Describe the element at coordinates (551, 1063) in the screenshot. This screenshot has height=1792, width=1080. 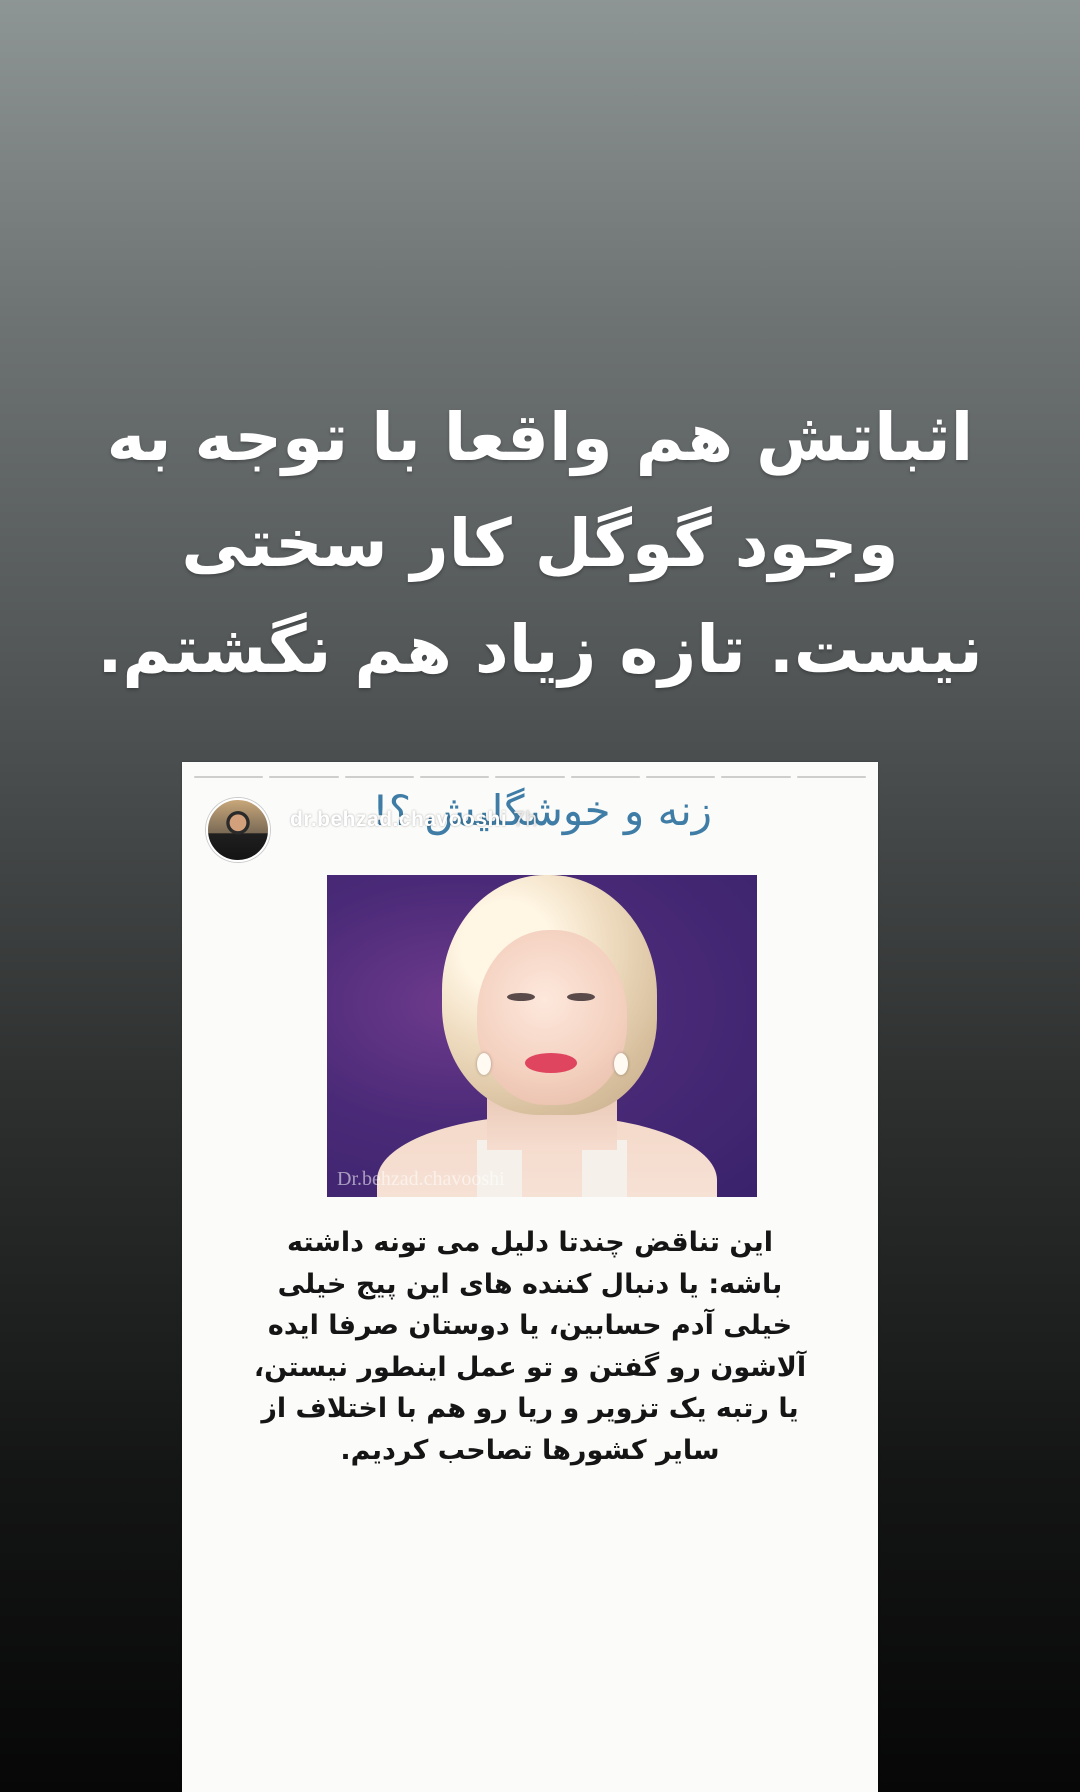
I see `photo-lips` at that location.